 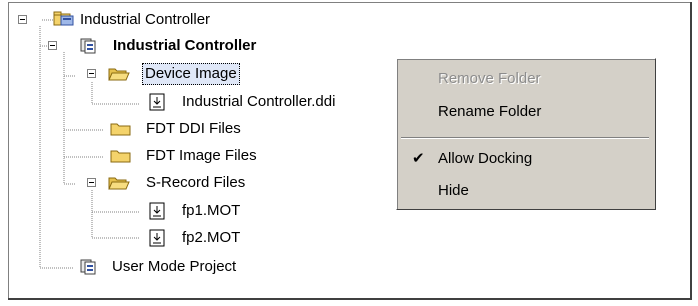 I want to click on menu-item-label: Rename Folder, so click(x=490, y=111).